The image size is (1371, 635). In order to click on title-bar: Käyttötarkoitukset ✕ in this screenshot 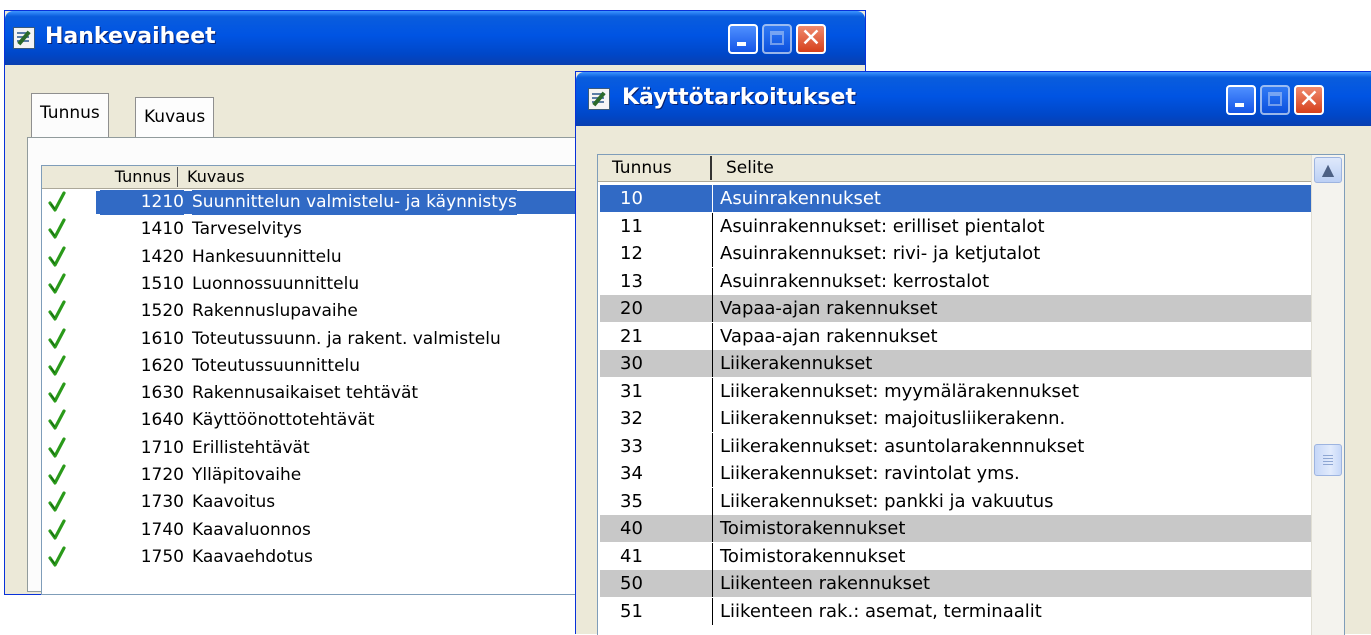, I will do `click(973, 99)`.